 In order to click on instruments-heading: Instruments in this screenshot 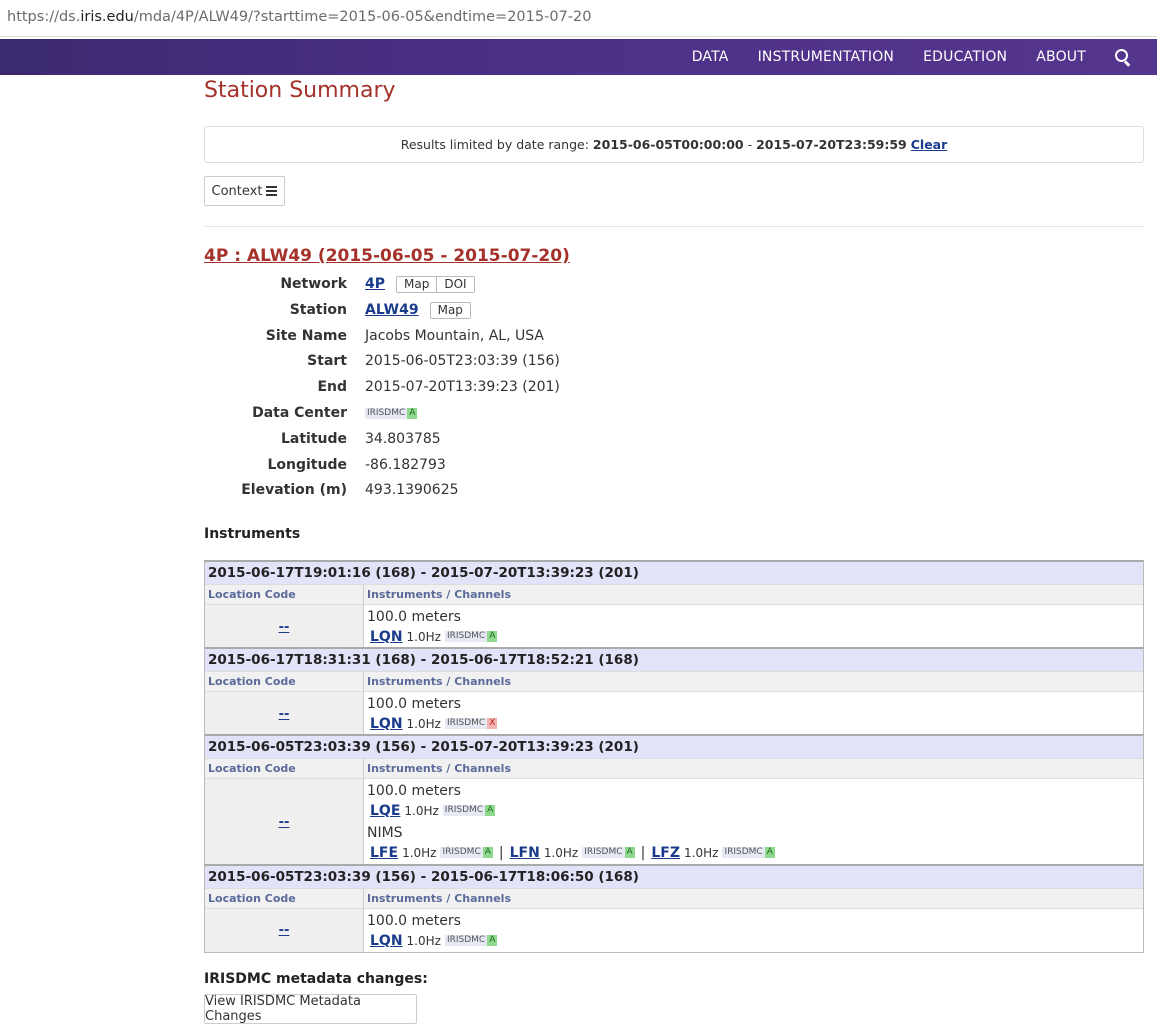, I will do `click(252, 534)`.